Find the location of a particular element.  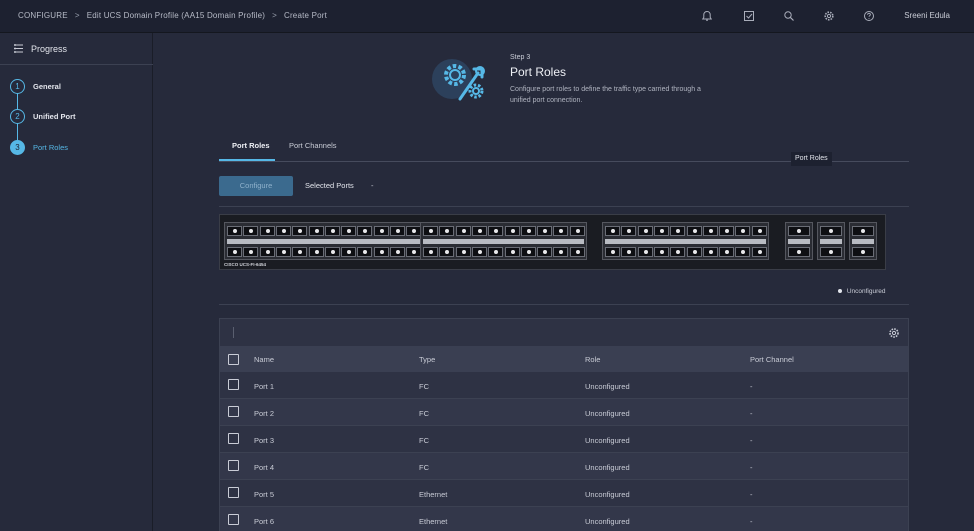

breadcrumb-item-configure: CONFIGURE is located at coordinates (43, 15).